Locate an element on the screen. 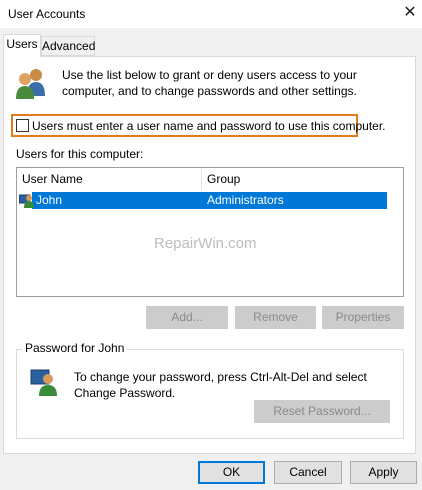  cancel-button: Cancel is located at coordinates (308, 472).